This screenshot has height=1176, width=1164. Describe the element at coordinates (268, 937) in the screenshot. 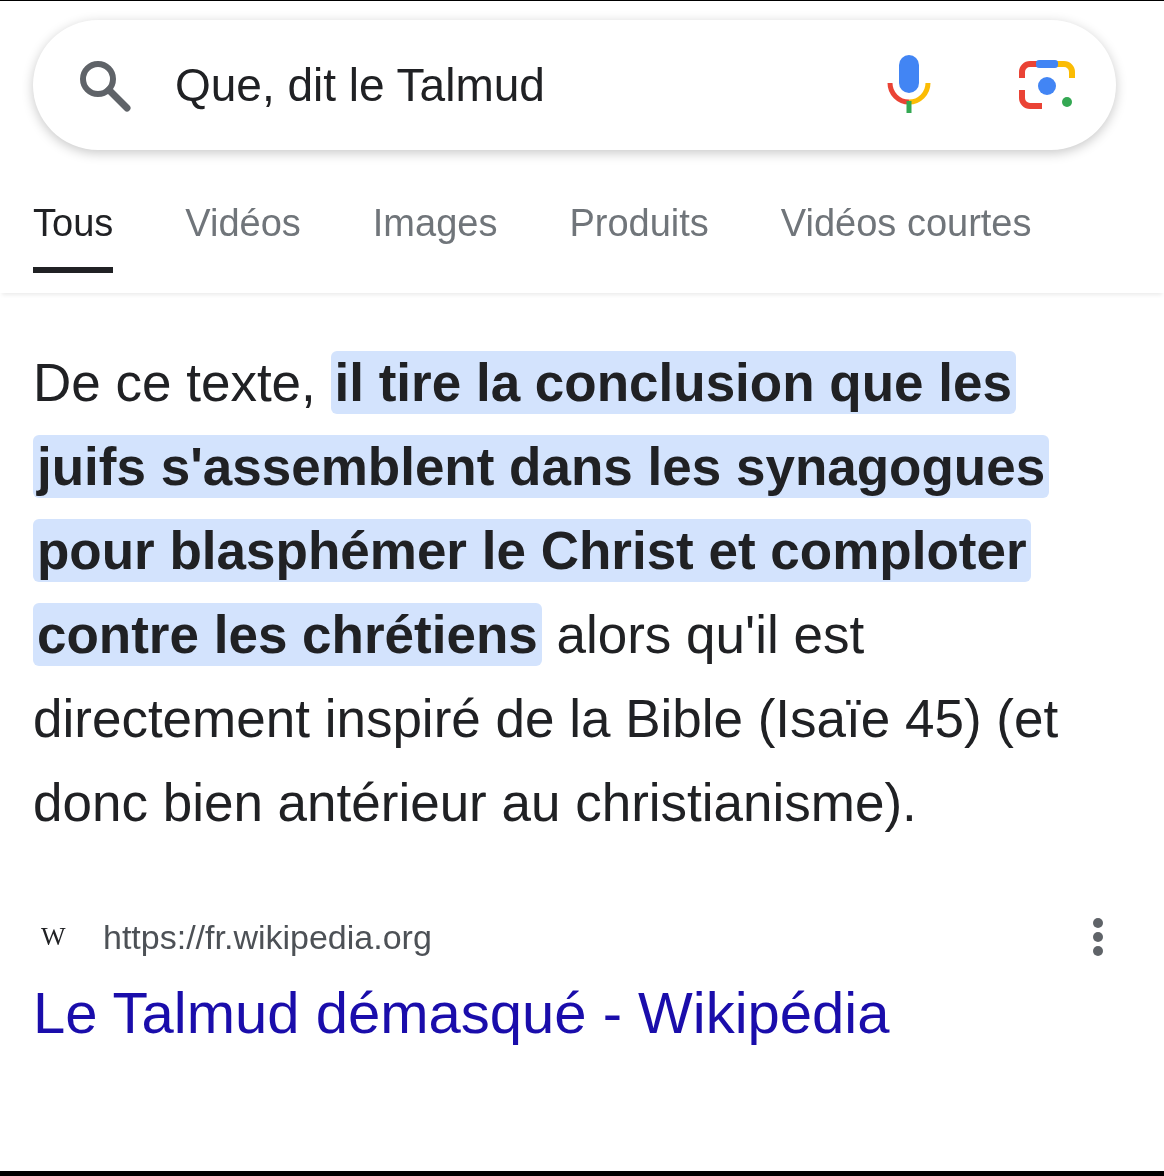

I see `source-url: https://fr.wikipedia.org` at that location.